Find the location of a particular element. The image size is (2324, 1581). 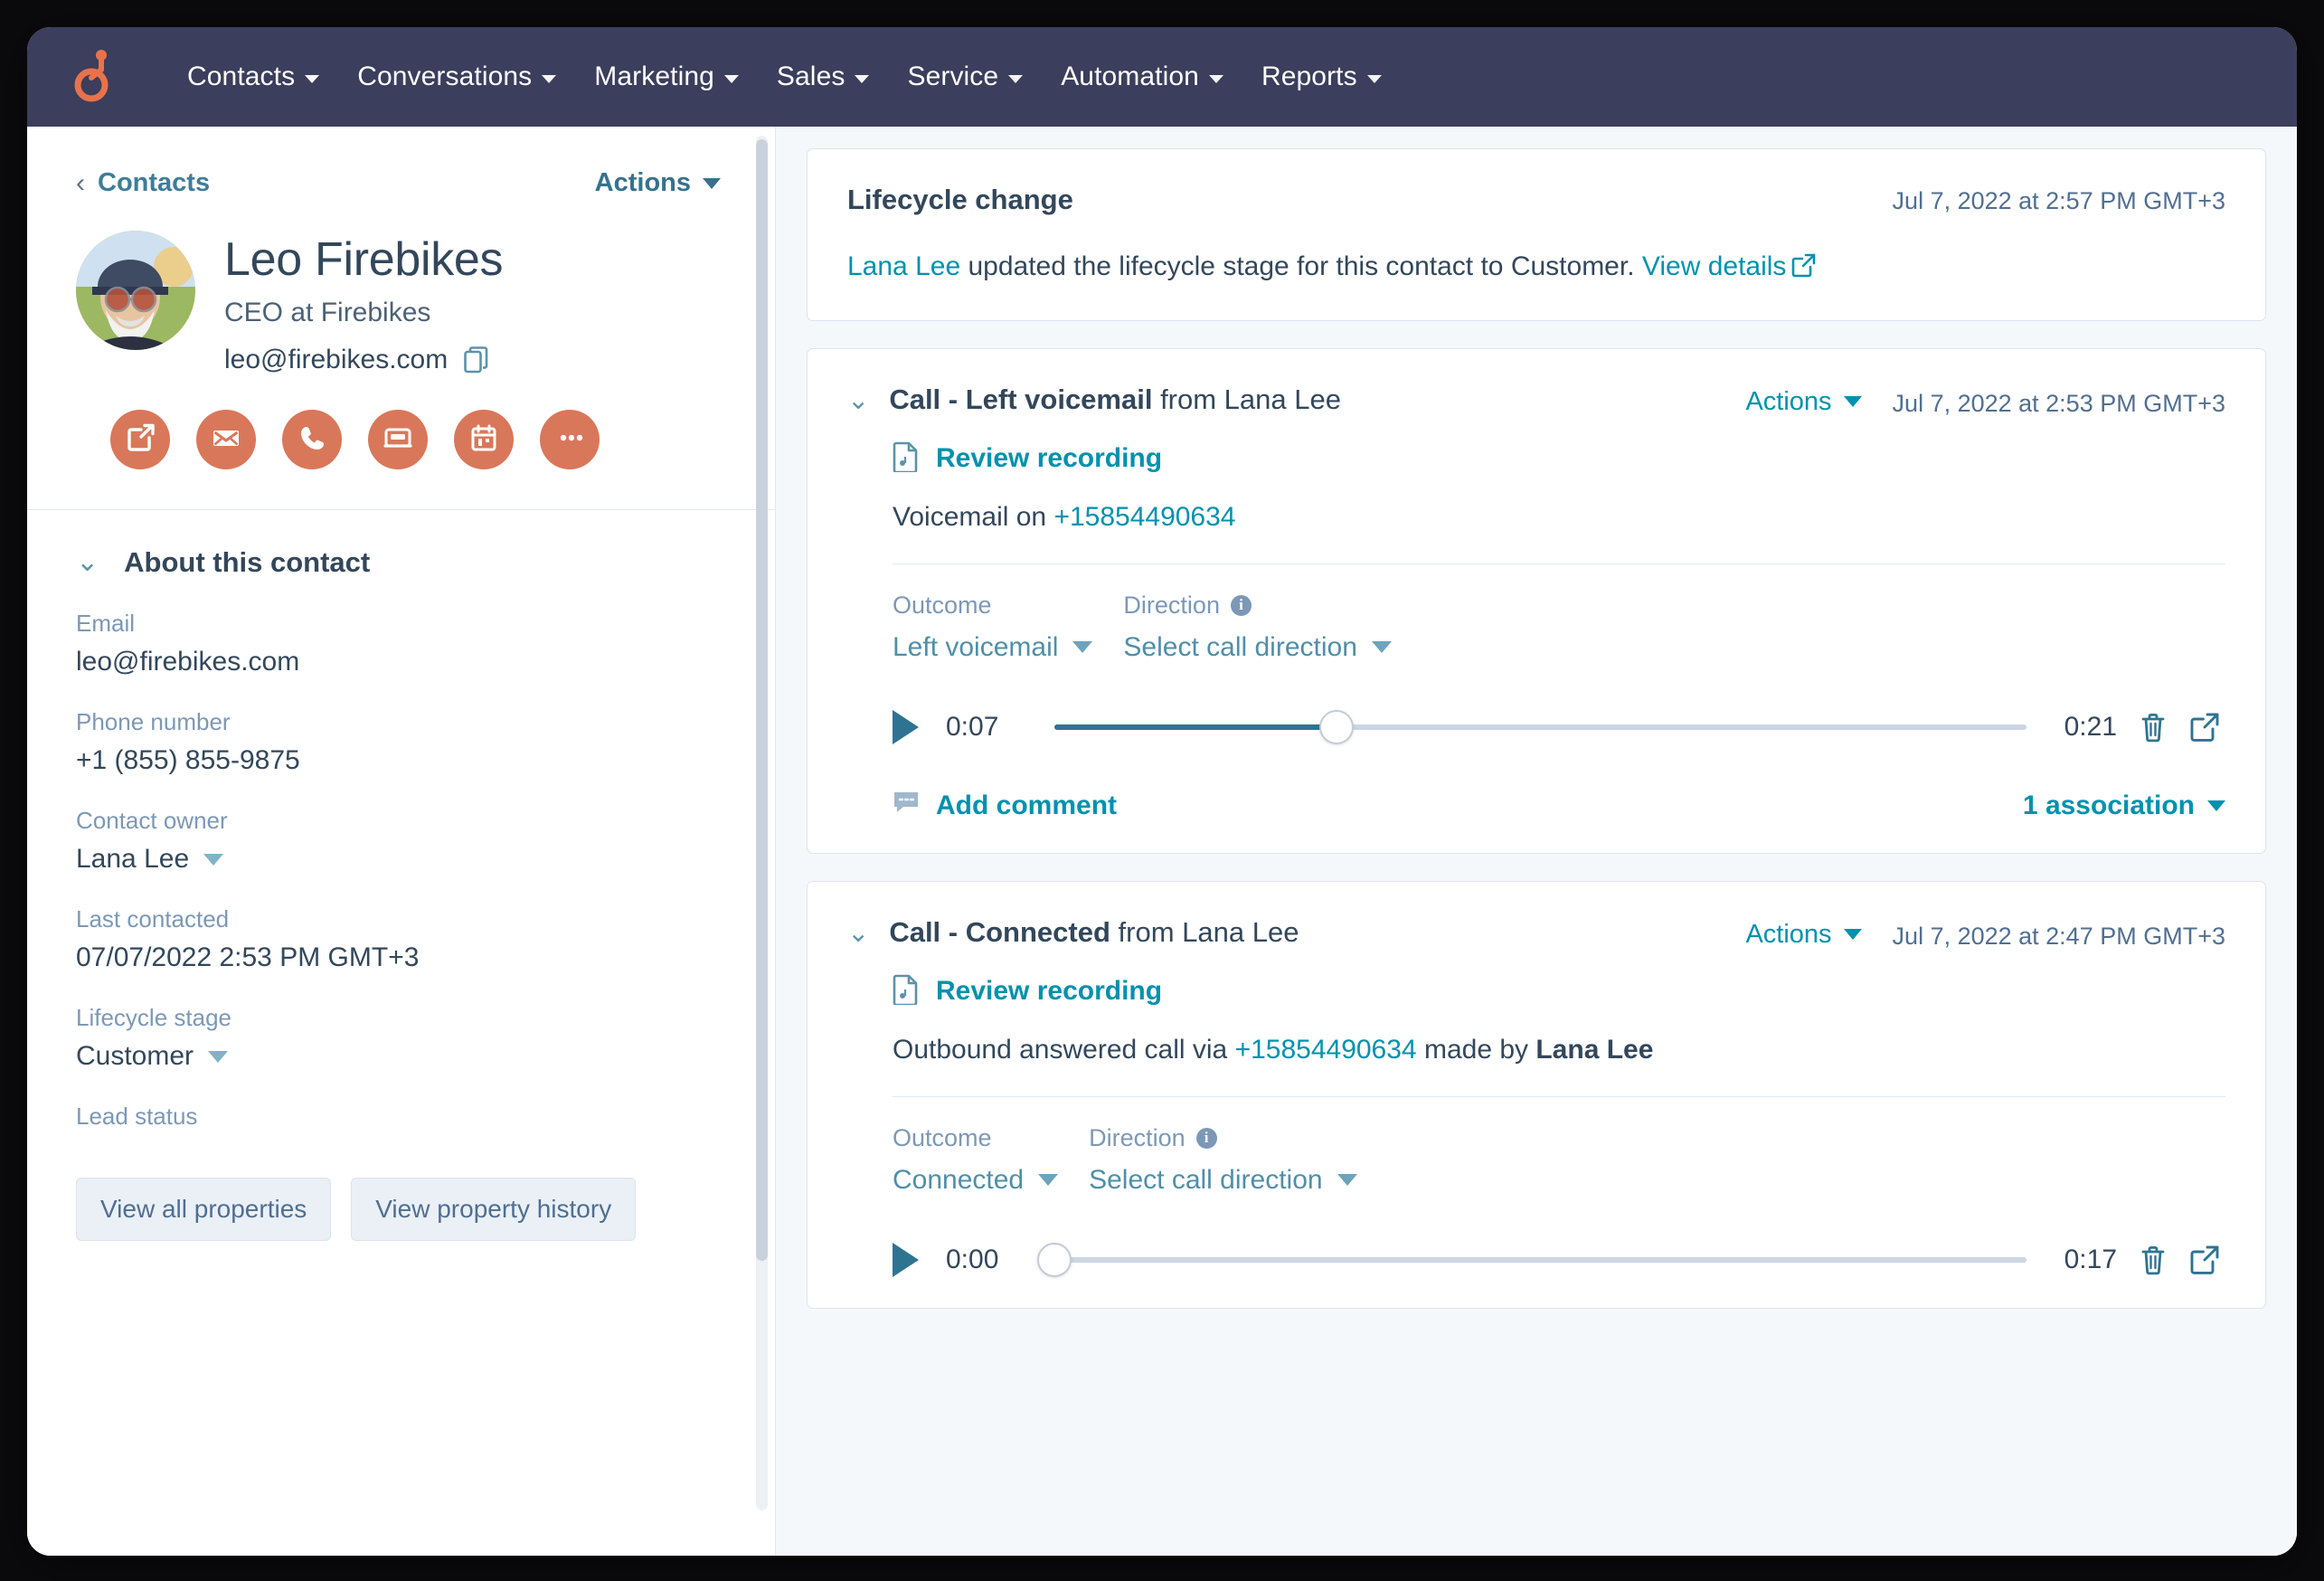

current-time: 0:07 is located at coordinates (973, 726).